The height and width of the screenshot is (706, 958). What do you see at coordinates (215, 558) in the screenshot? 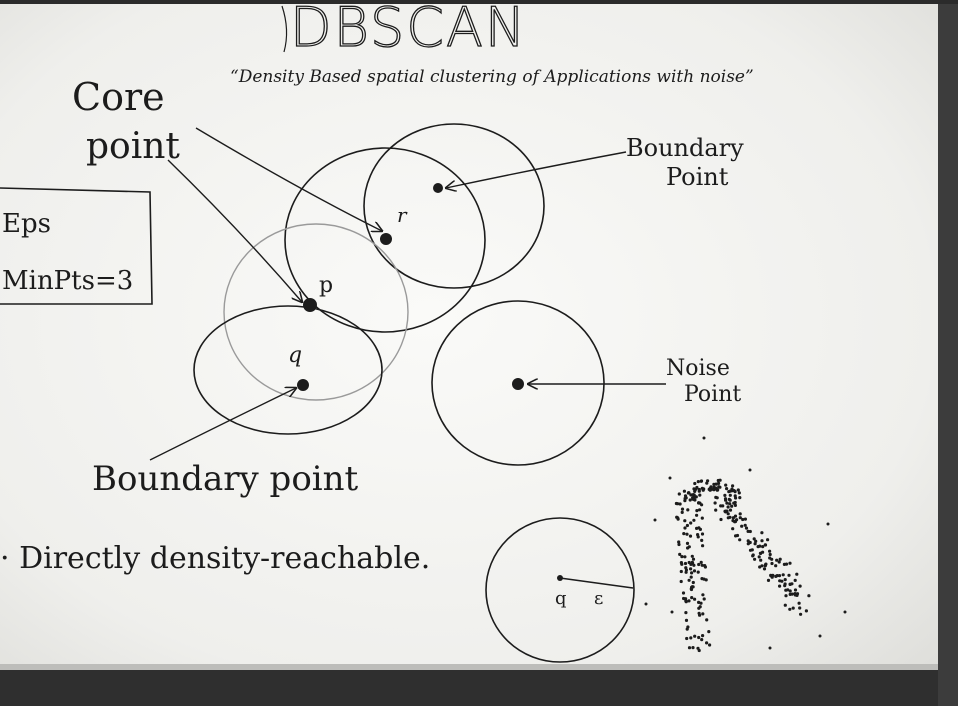
I see `directly-reachable-note: · Directly density-reachable.` at bounding box center [215, 558].